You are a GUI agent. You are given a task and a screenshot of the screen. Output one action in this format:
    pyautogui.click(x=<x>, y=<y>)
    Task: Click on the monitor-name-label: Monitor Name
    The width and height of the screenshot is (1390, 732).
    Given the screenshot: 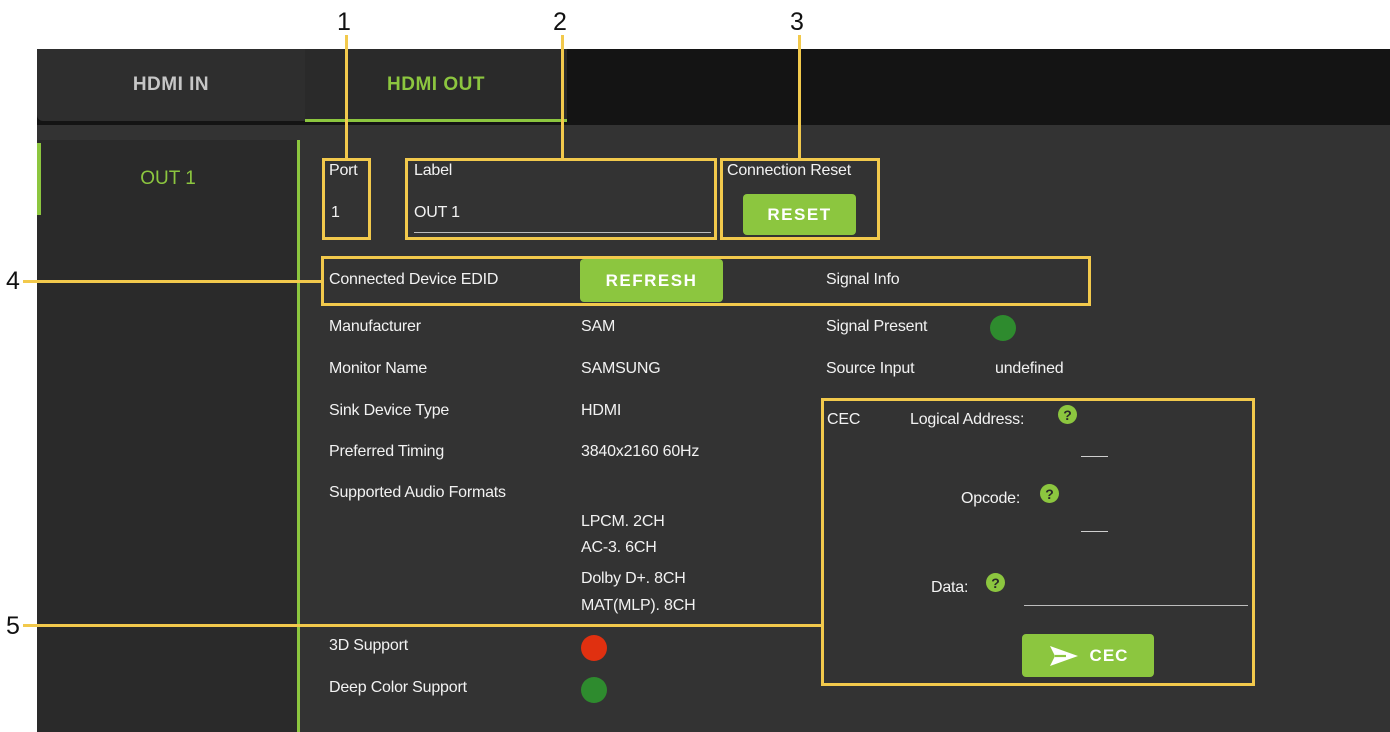 What is the action you would take?
    pyautogui.click(x=378, y=368)
    